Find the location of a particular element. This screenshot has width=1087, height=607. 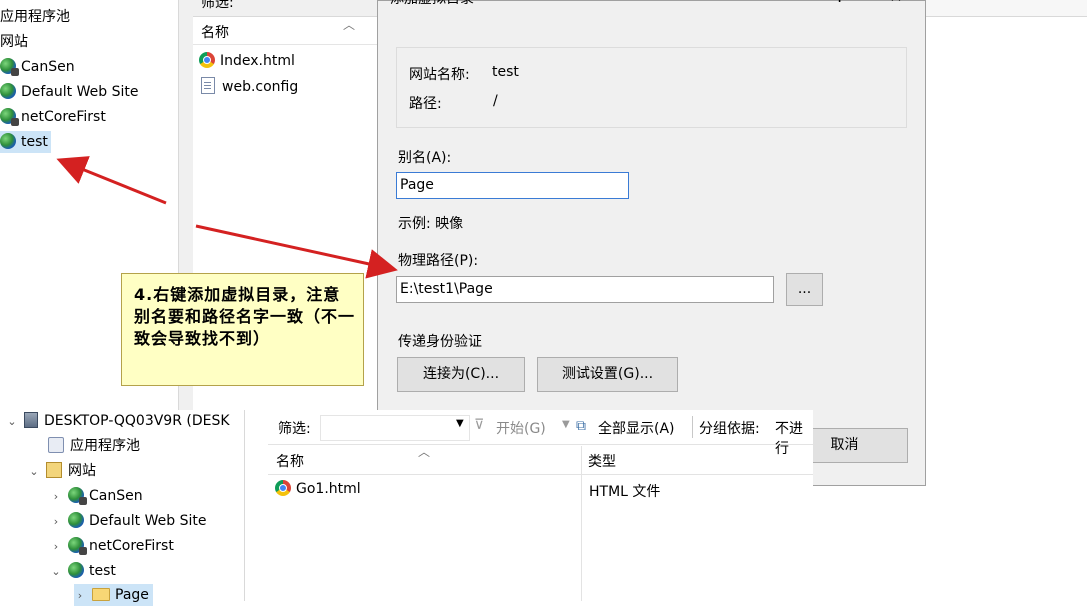

annotation-arrows is located at coordinates (227, 217).